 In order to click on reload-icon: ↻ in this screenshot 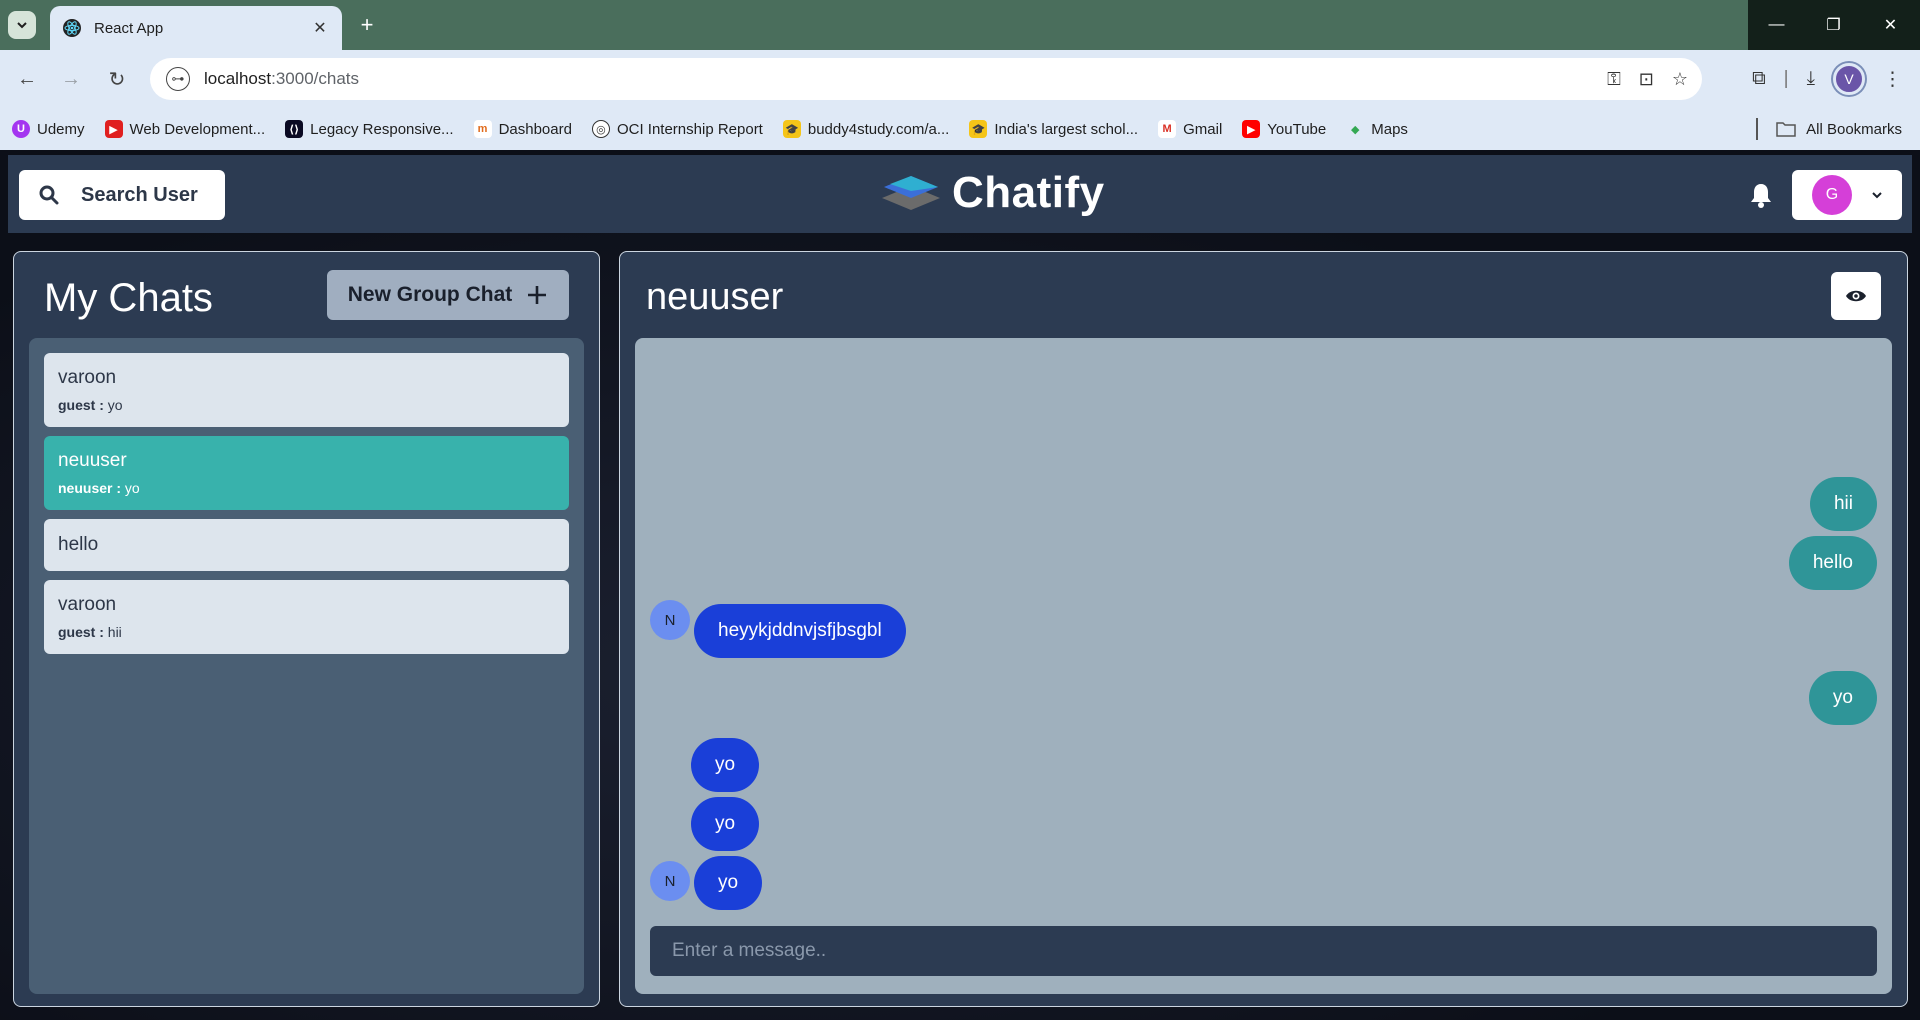, I will do `click(117, 79)`.